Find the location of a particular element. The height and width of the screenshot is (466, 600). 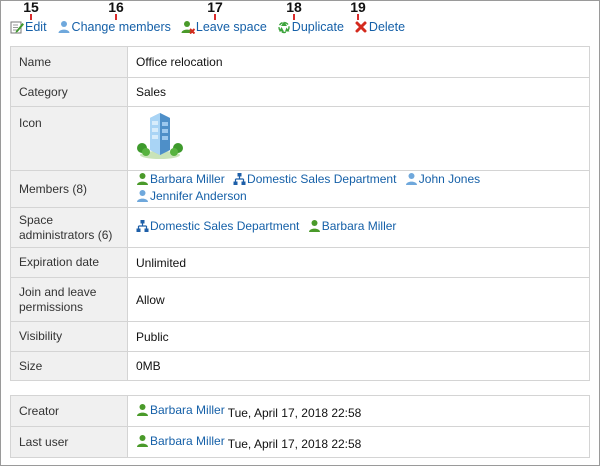

creator-name: Barbara Miller is located at coordinates (187, 409).